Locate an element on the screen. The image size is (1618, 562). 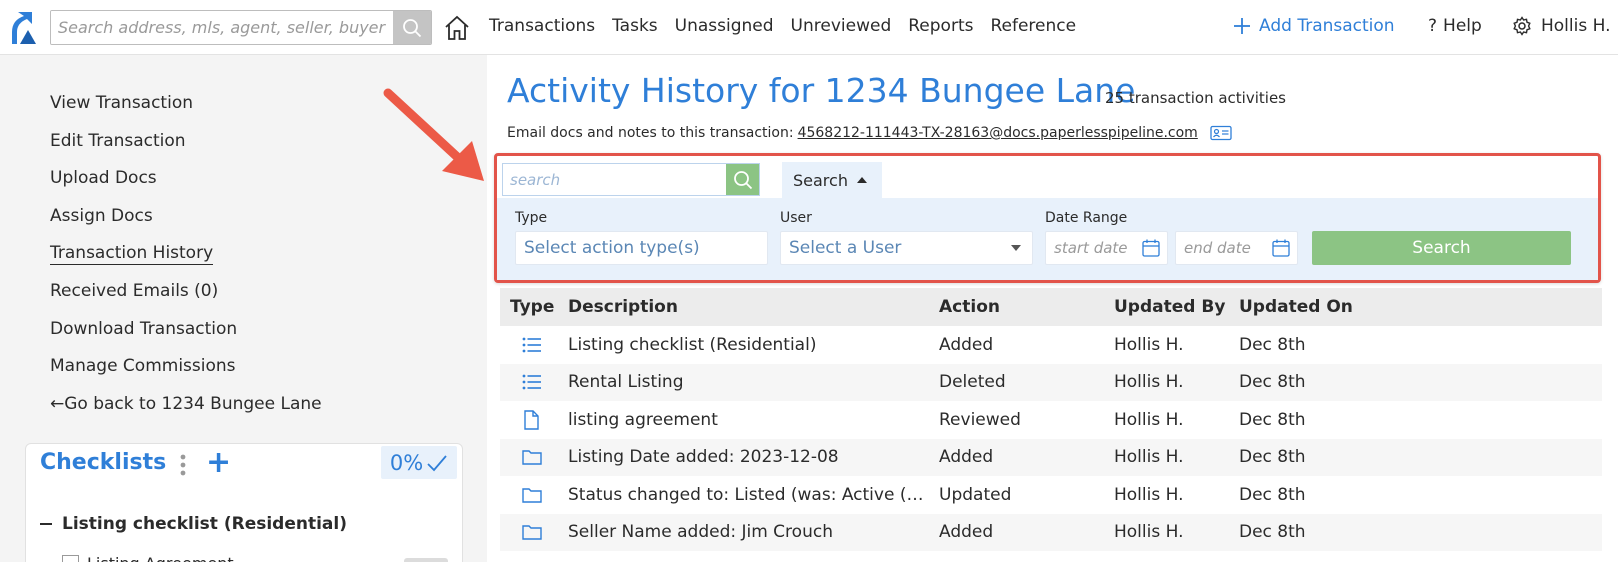
start-date-field: start date is located at coordinates (1106, 248).